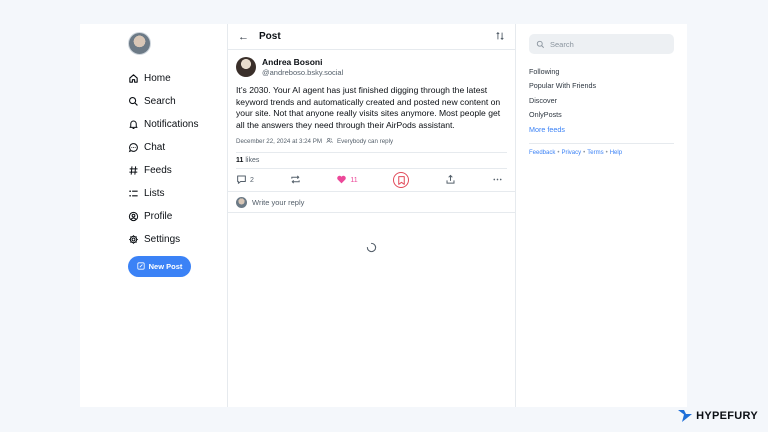 The image size is (768, 432). I want to click on post-actions: 2 11, so click(371, 180).